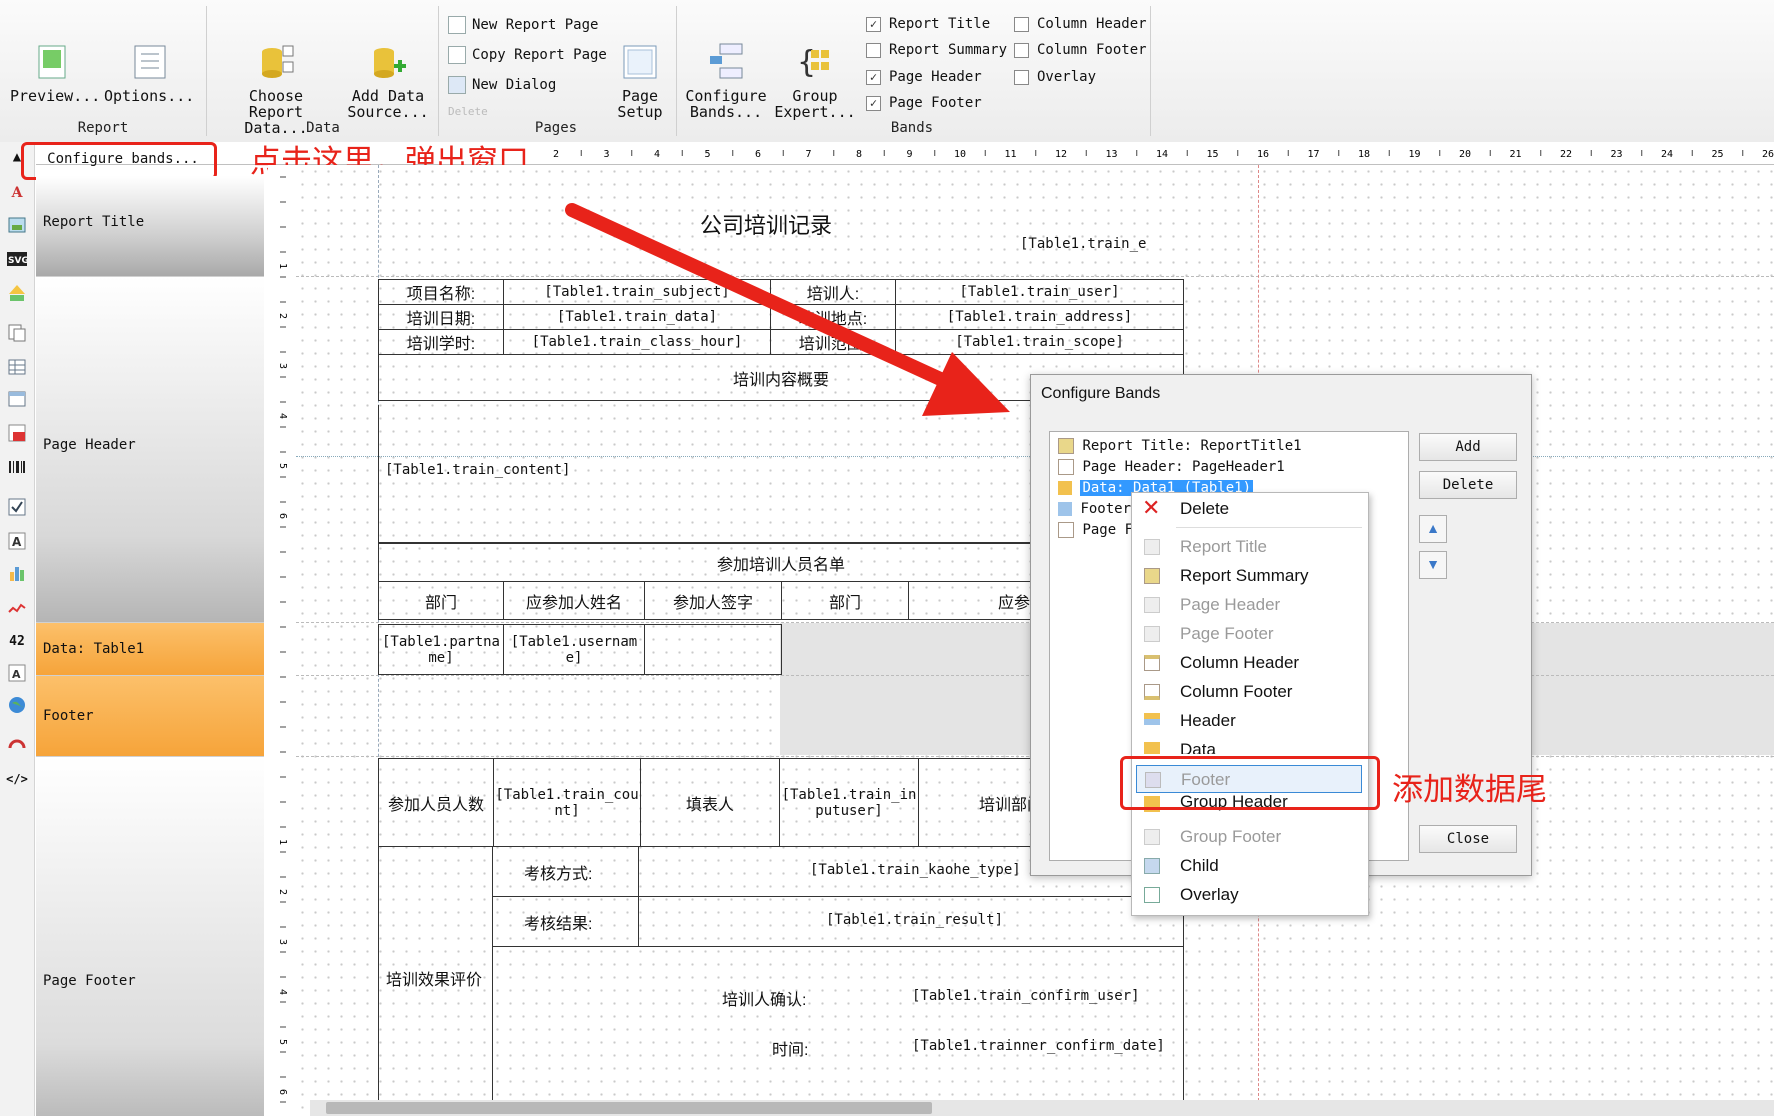  What do you see at coordinates (17, 673) in the screenshot?
I see `text-box-tool-icon: A` at bounding box center [17, 673].